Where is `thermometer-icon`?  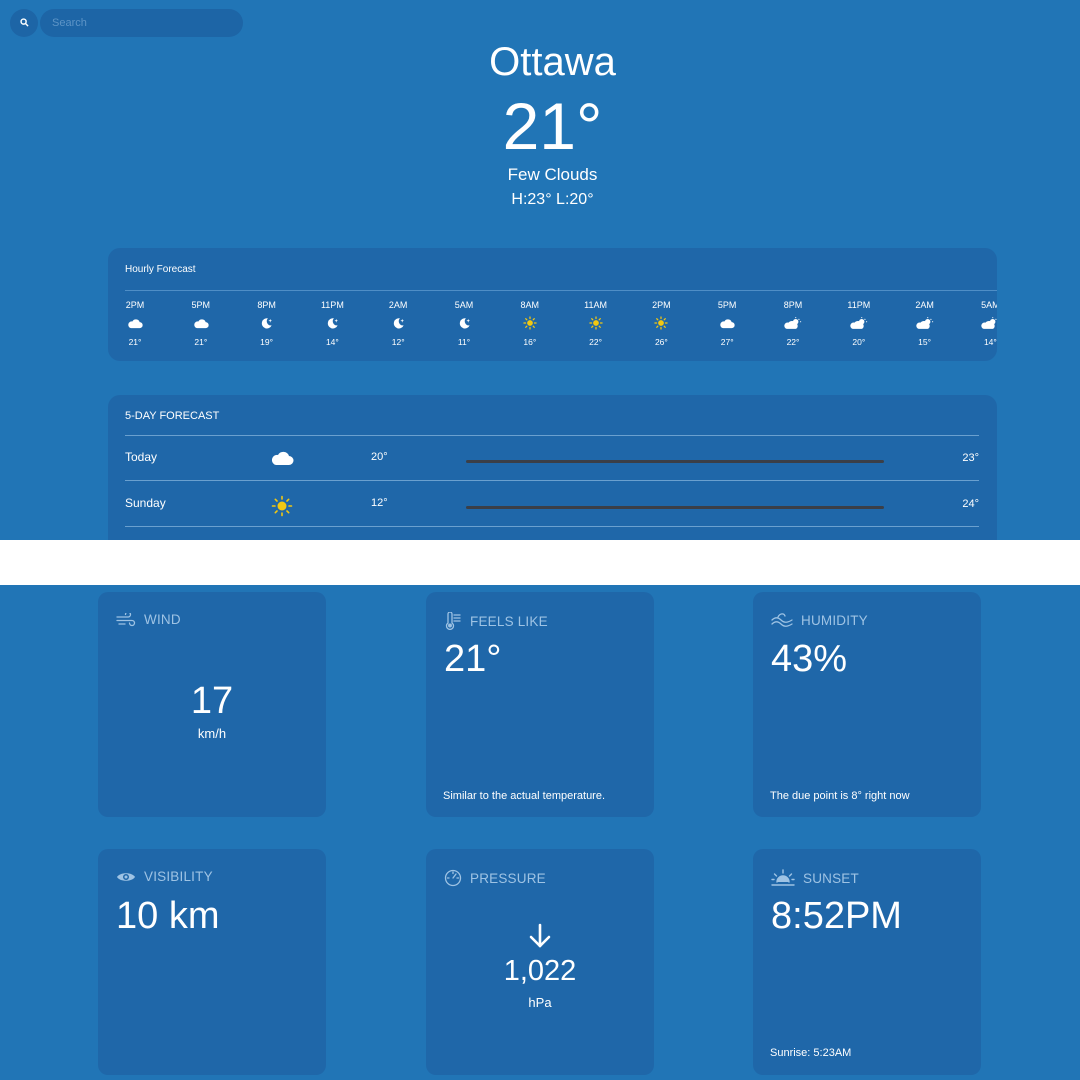 thermometer-icon is located at coordinates (453, 621).